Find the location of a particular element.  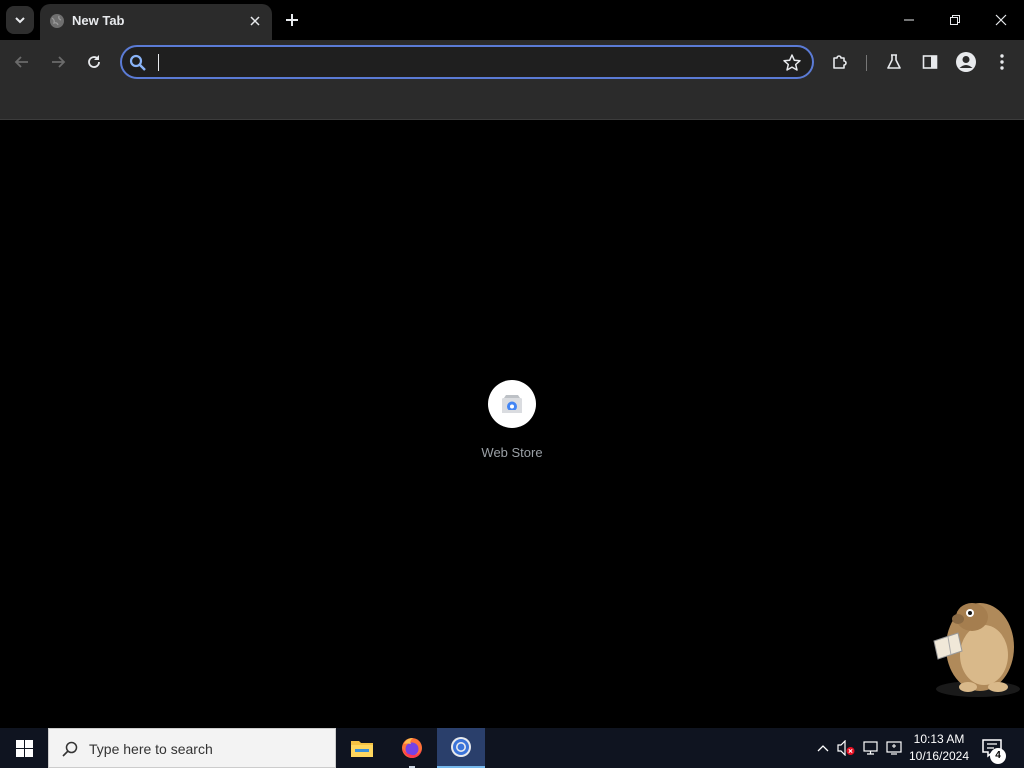

search-placeholder: Type here to search is located at coordinates (151, 749).